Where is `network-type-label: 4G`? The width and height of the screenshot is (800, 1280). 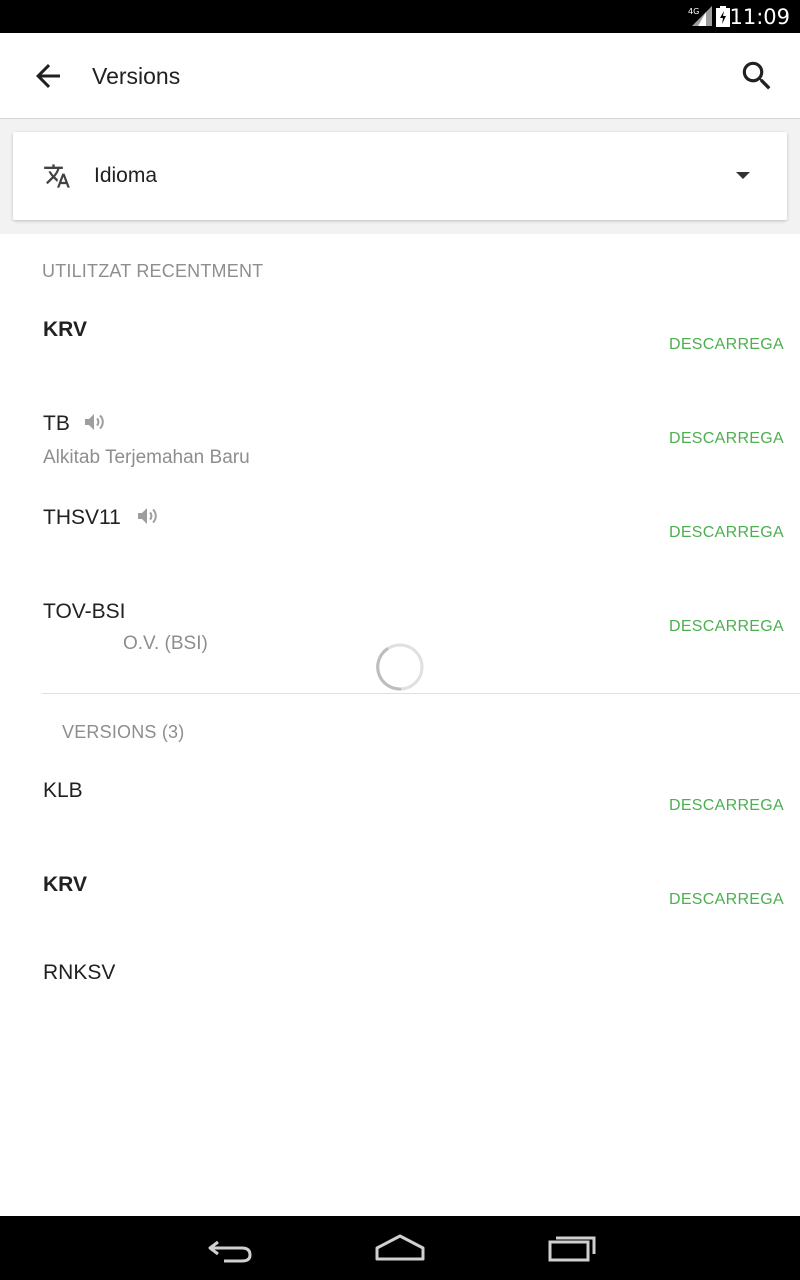 network-type-label: 4G is located at coordinates (693, 11).